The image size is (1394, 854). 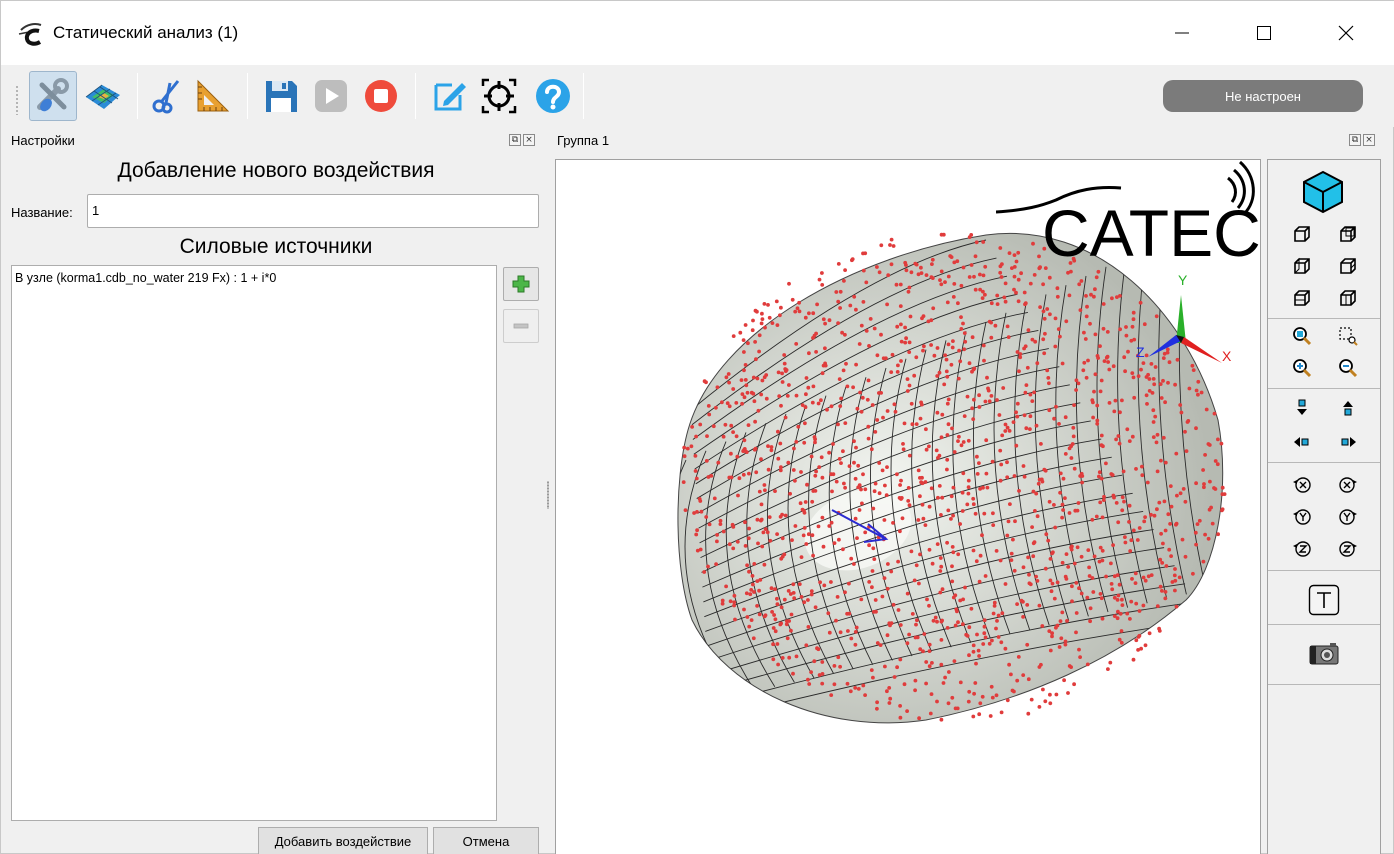 I want to click on rotate-y-pos-button, so click(x=1348, y=516).